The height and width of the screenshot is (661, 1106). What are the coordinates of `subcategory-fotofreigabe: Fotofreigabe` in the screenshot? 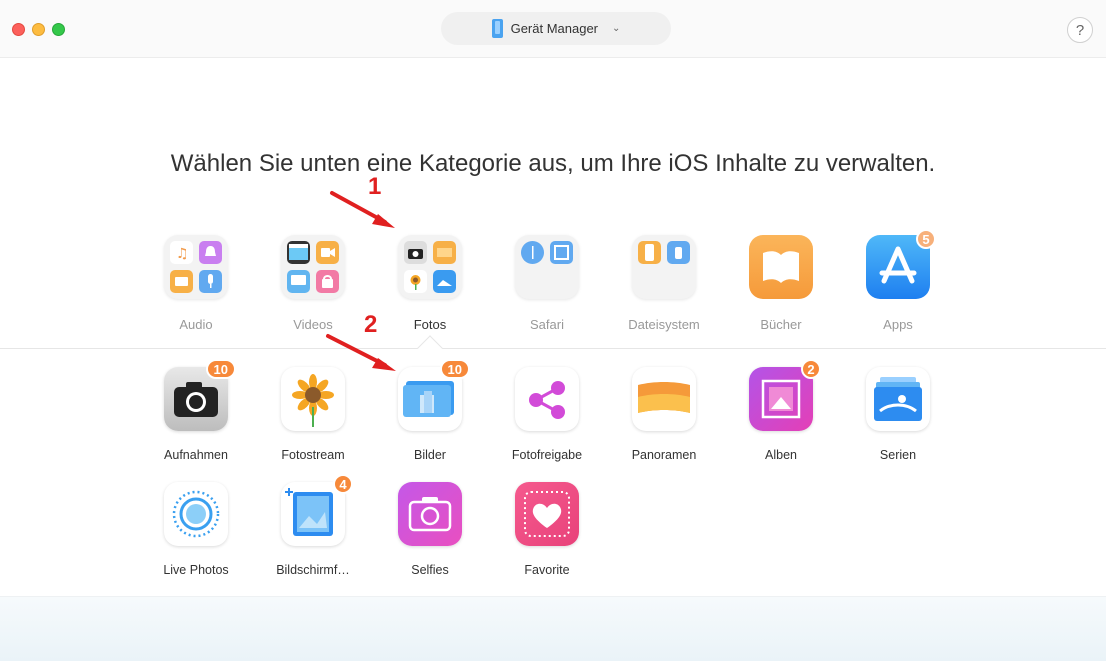 It's located at (547, 414).